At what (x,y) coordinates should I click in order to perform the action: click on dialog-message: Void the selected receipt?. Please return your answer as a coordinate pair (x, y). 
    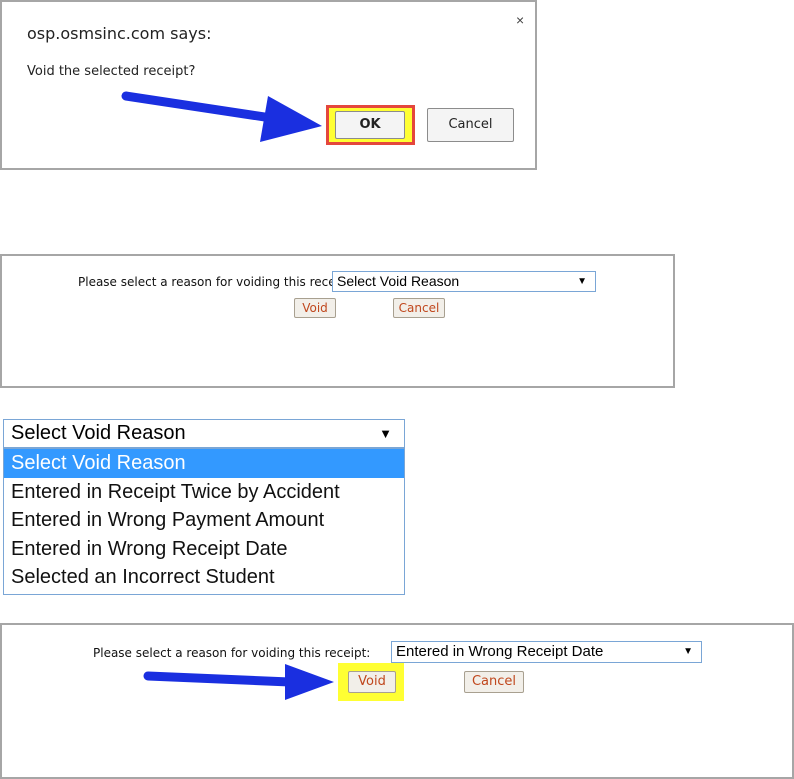
    Looking at the image, I should click on (111, 71).